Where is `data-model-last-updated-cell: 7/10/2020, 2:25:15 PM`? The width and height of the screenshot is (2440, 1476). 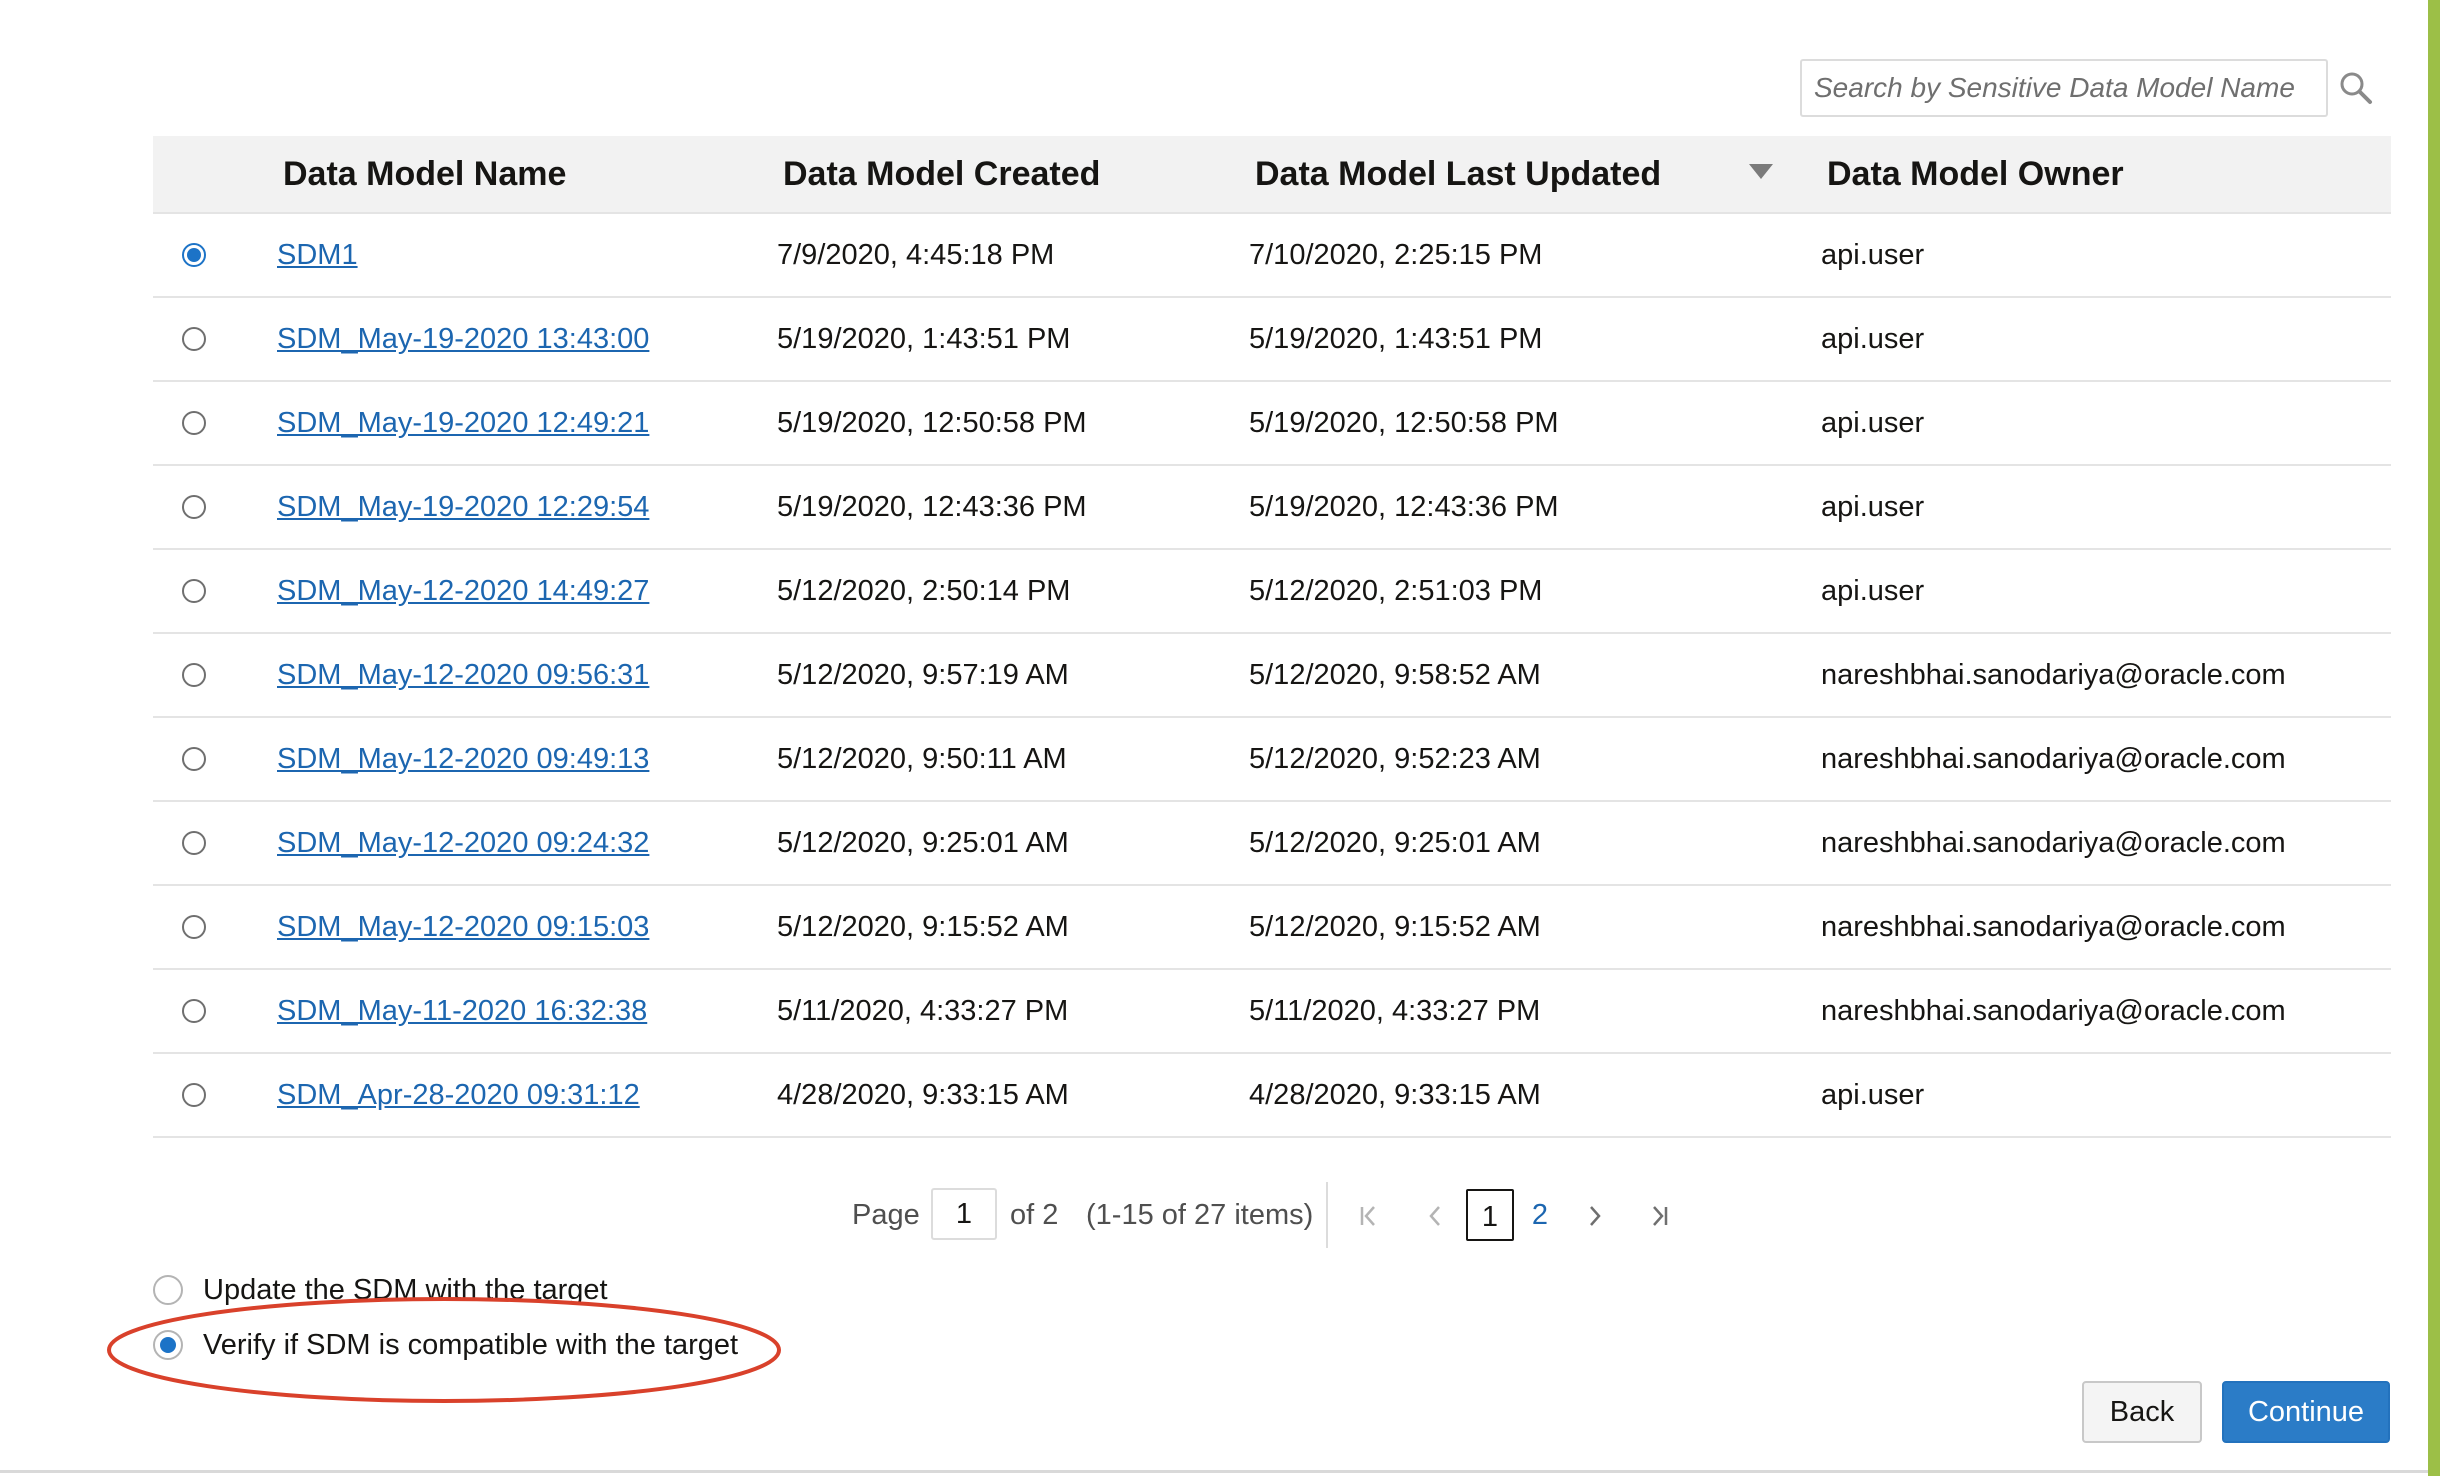
data-model-last-updated-cell: 7/10/2020, 2:25:15 PM is located at coordinates (1396, 255).